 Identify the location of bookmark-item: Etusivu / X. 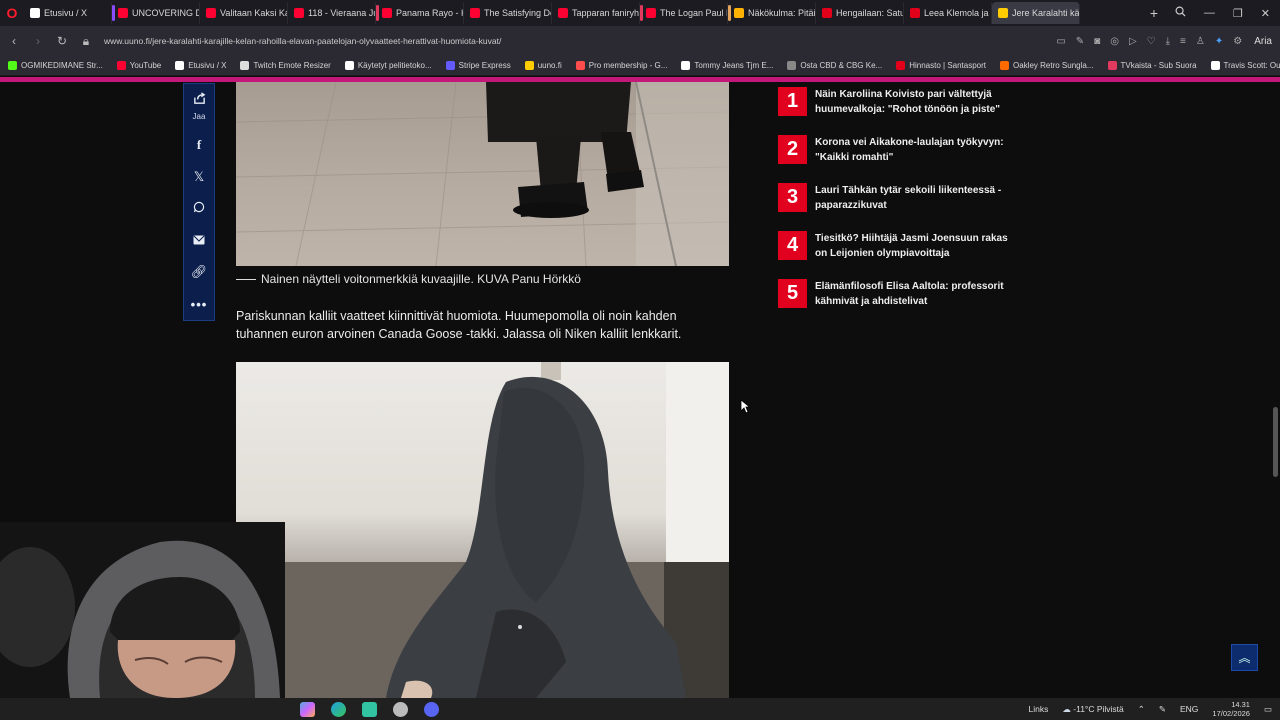
(200, 65).